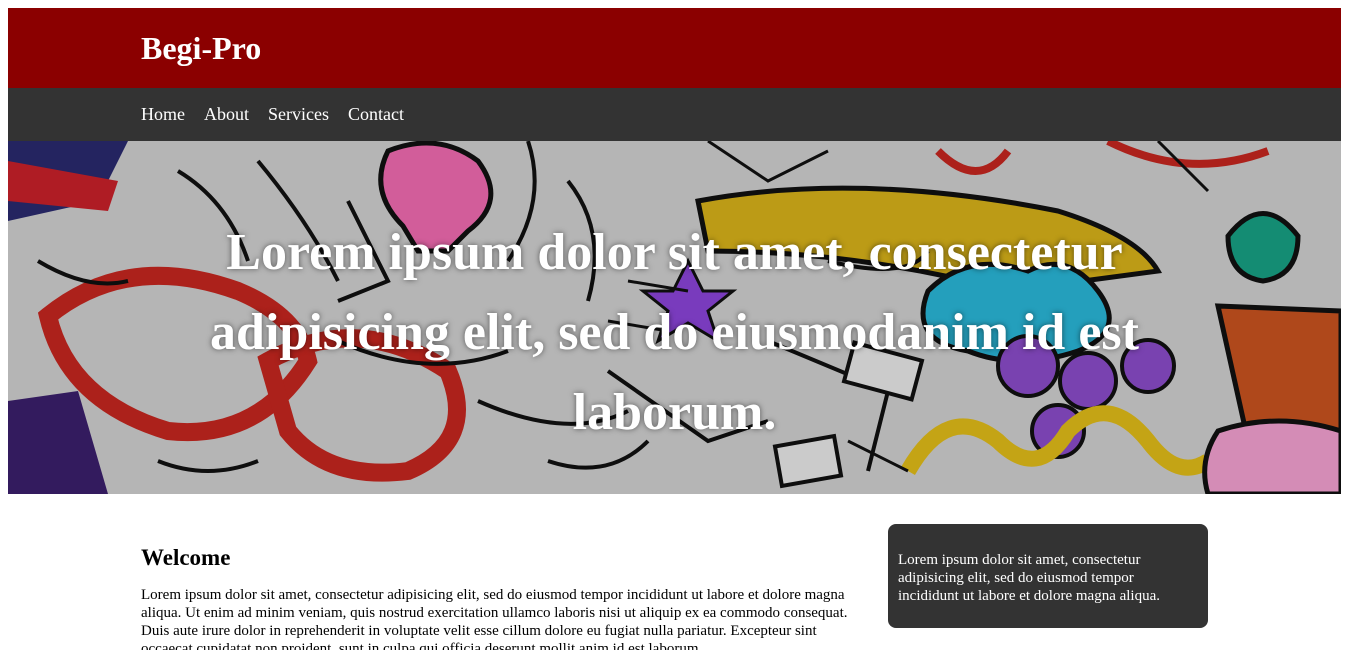 This screenshot has height=650, width=1347. I want to click on nav-item-contact: Contact, so click(385, 114).